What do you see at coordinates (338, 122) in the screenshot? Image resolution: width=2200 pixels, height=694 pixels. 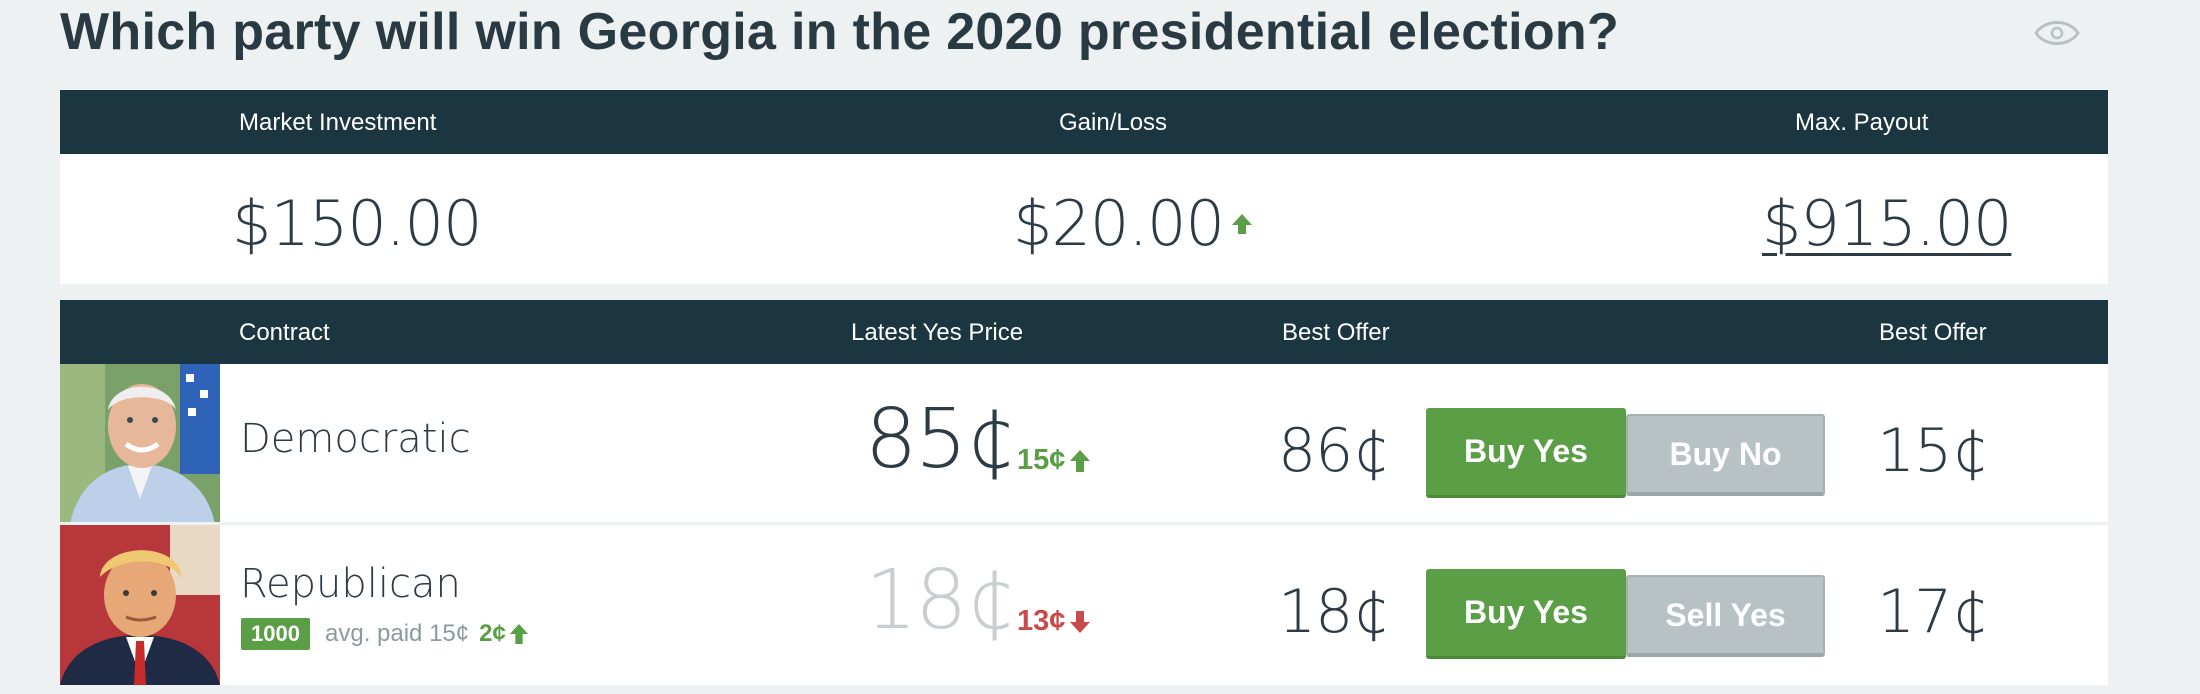 I see `investment-header: Market Investment` at bounding box center [338, 122].